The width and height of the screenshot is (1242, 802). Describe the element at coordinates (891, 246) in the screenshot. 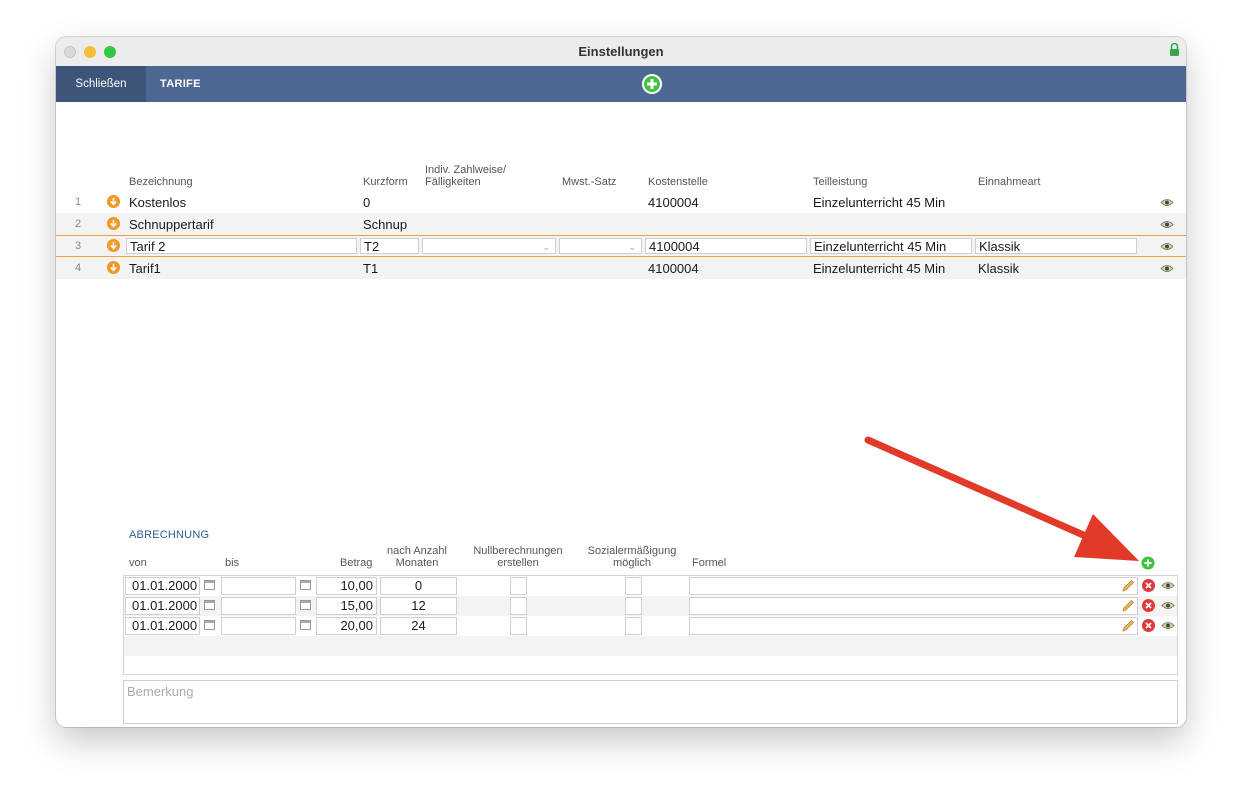

I see `teilleistung-field: Einzelunterricht 45 Min` at that location.